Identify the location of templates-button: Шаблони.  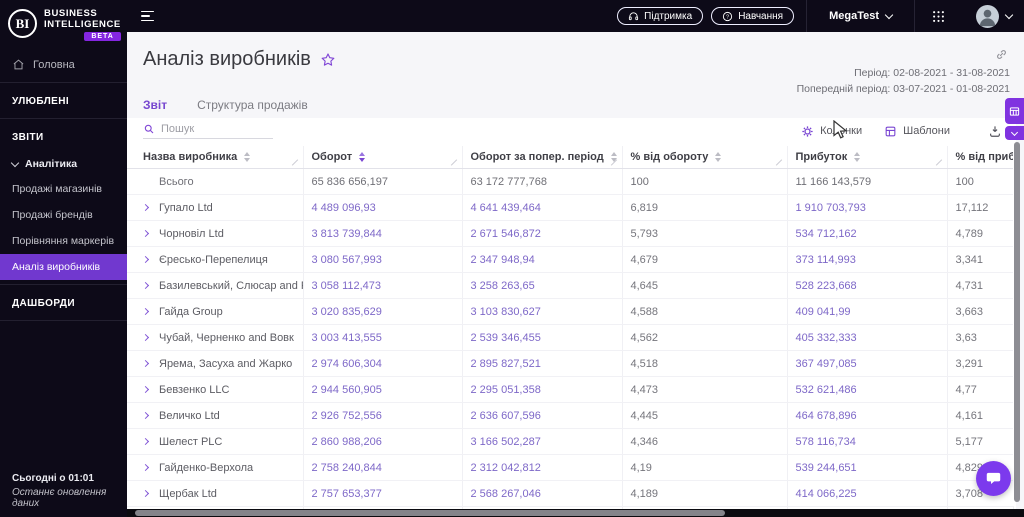
(917, 131).